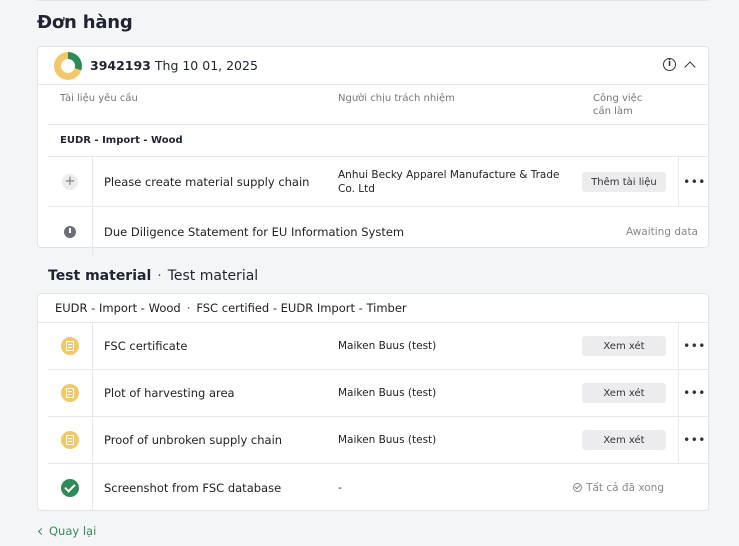  What do you see at coordinates (120, 65) in the screenshot?
I see `order-id: 3942193` at bounding box center [120, 65].